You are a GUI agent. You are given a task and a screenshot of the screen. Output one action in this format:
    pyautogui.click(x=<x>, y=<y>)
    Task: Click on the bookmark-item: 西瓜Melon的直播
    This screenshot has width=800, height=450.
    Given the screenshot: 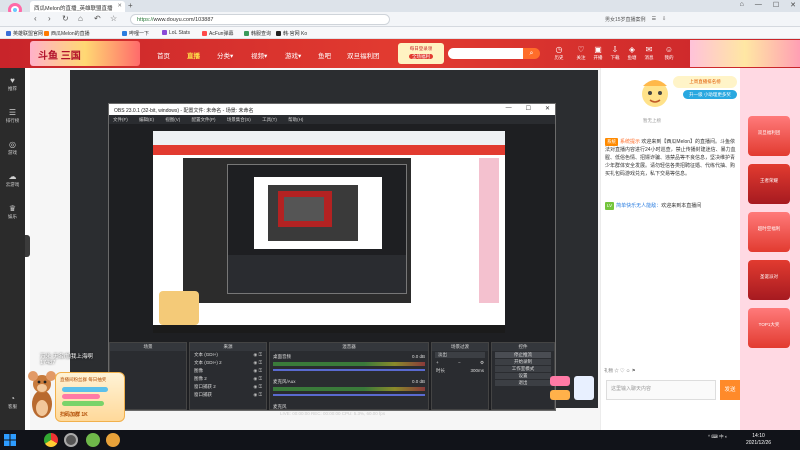 What is the action you would take?
    pyautogui.click(x=67, y=33)
    